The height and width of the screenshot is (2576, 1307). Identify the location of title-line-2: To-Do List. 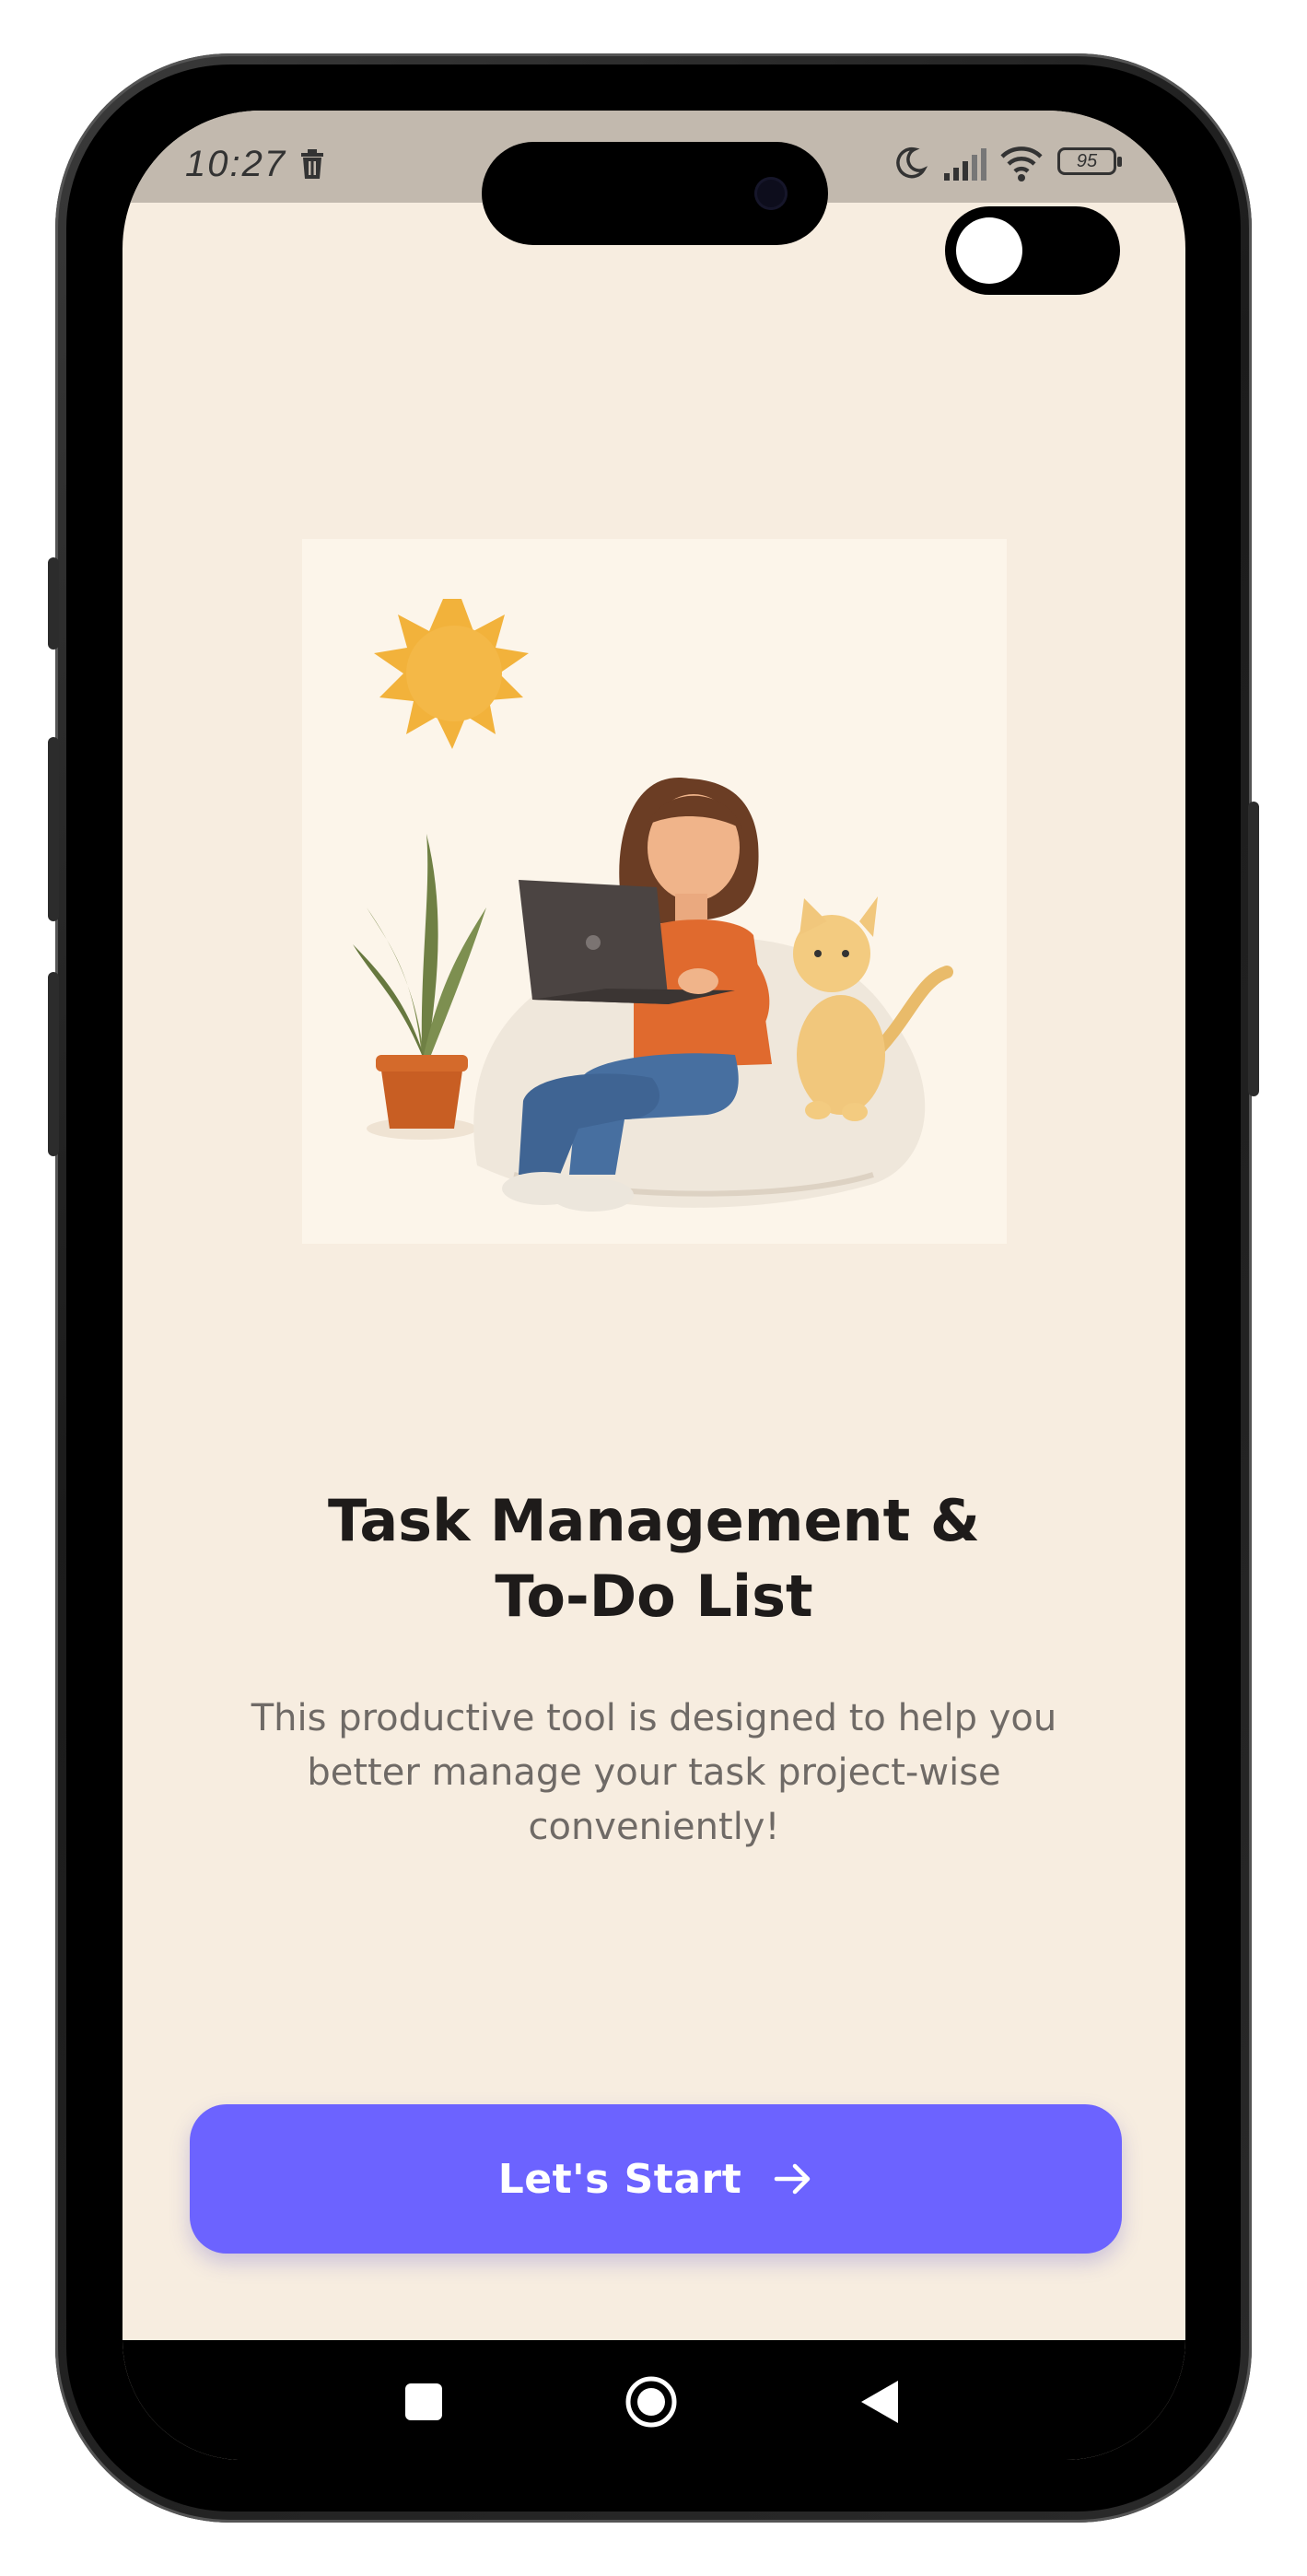
(654, 1596).